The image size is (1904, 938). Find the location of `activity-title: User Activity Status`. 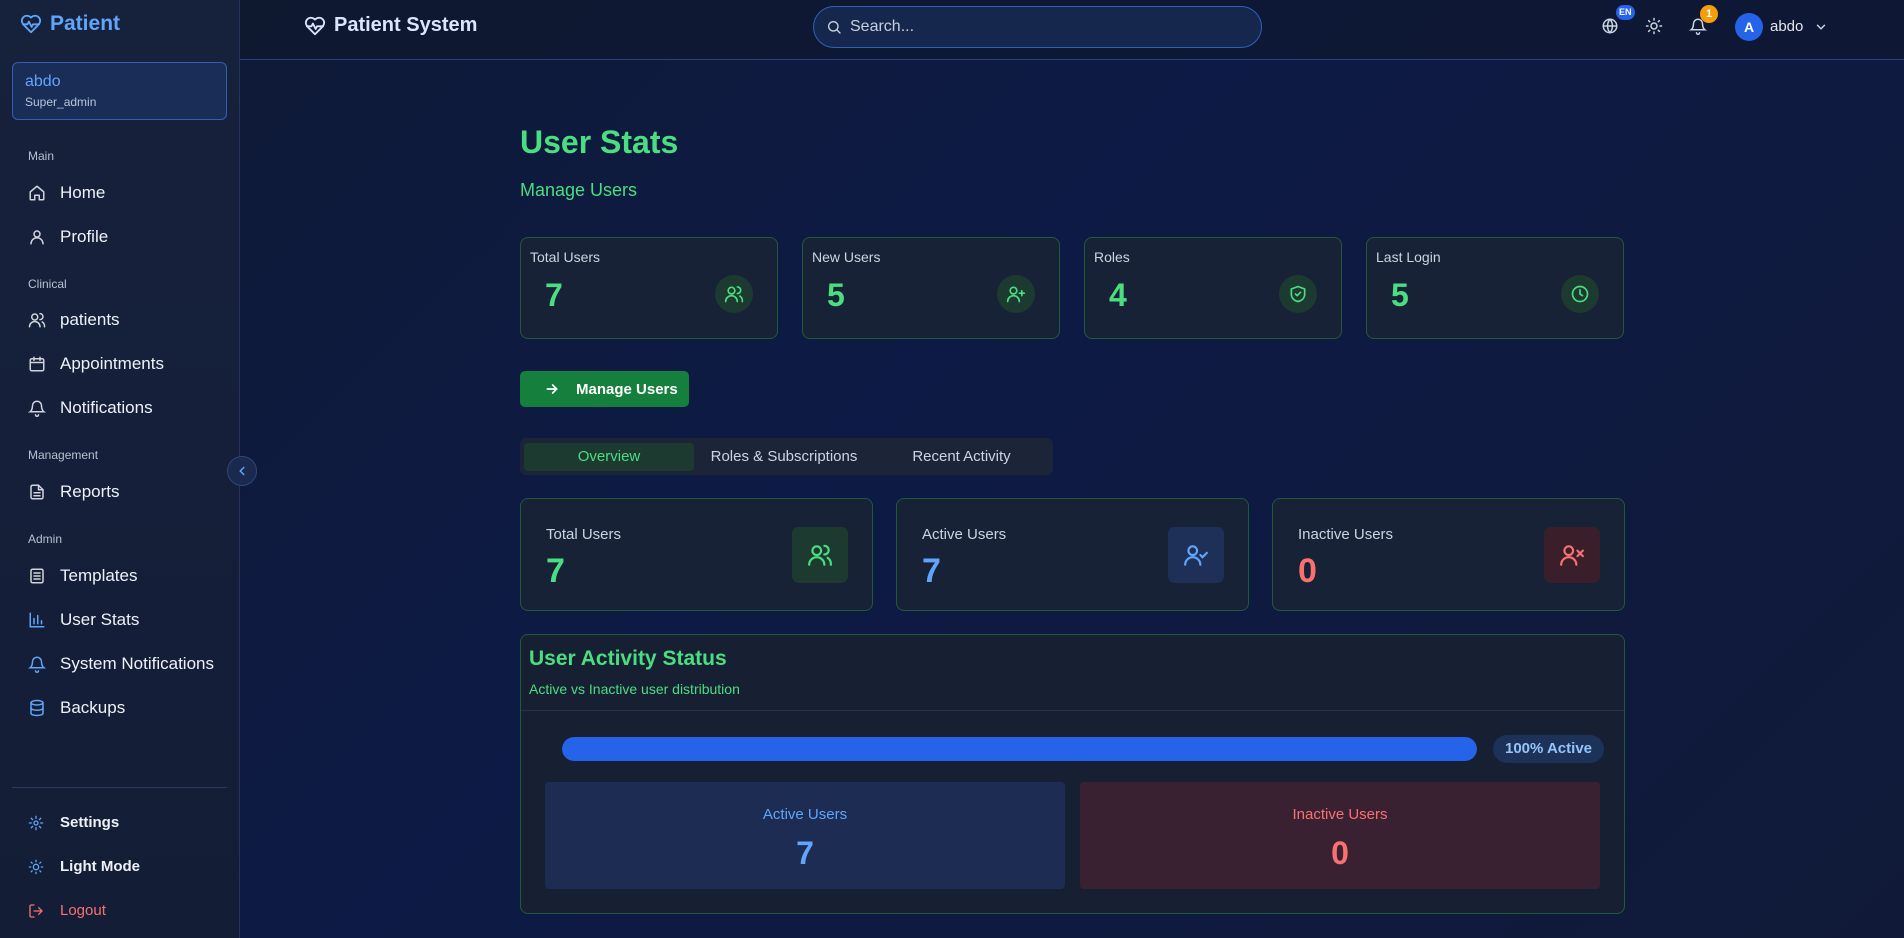

activity-title: User Activity Status is located at coordinates (628, 658).